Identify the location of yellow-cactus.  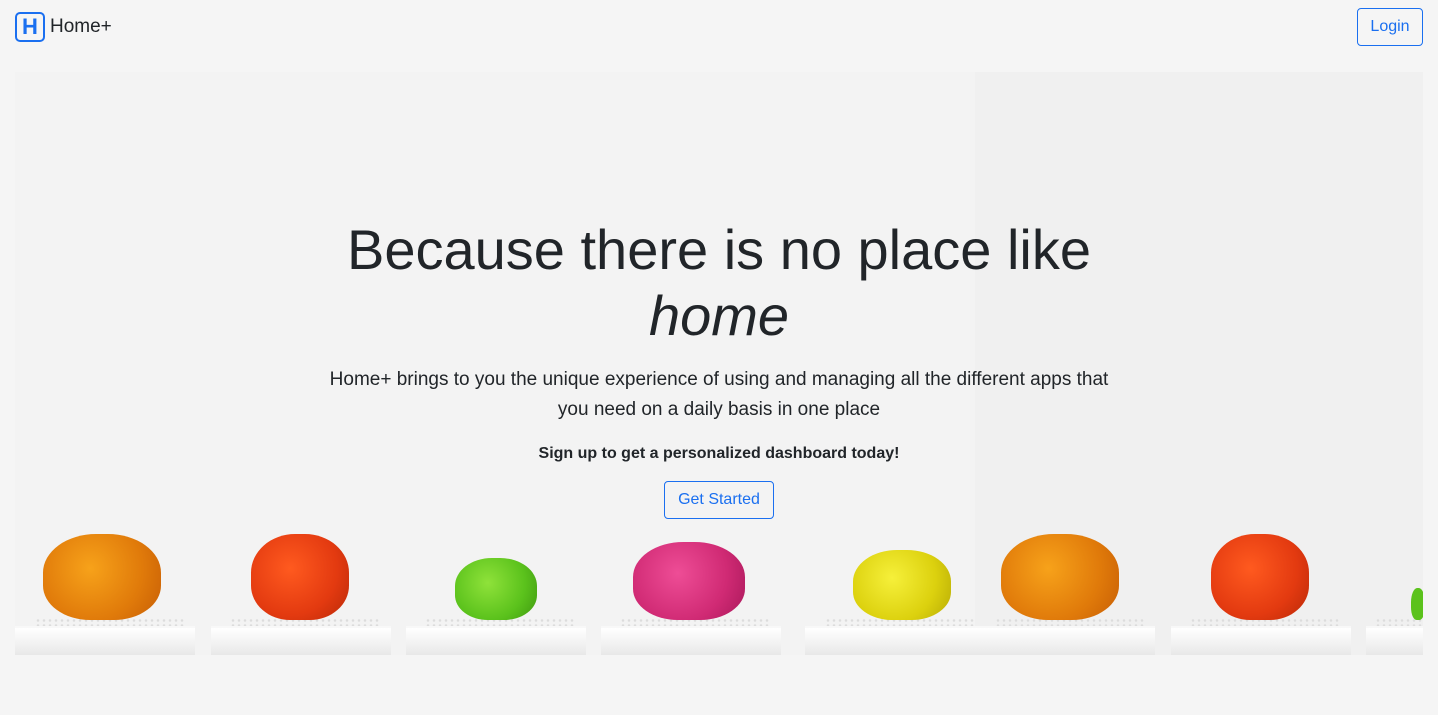
(902, 585).